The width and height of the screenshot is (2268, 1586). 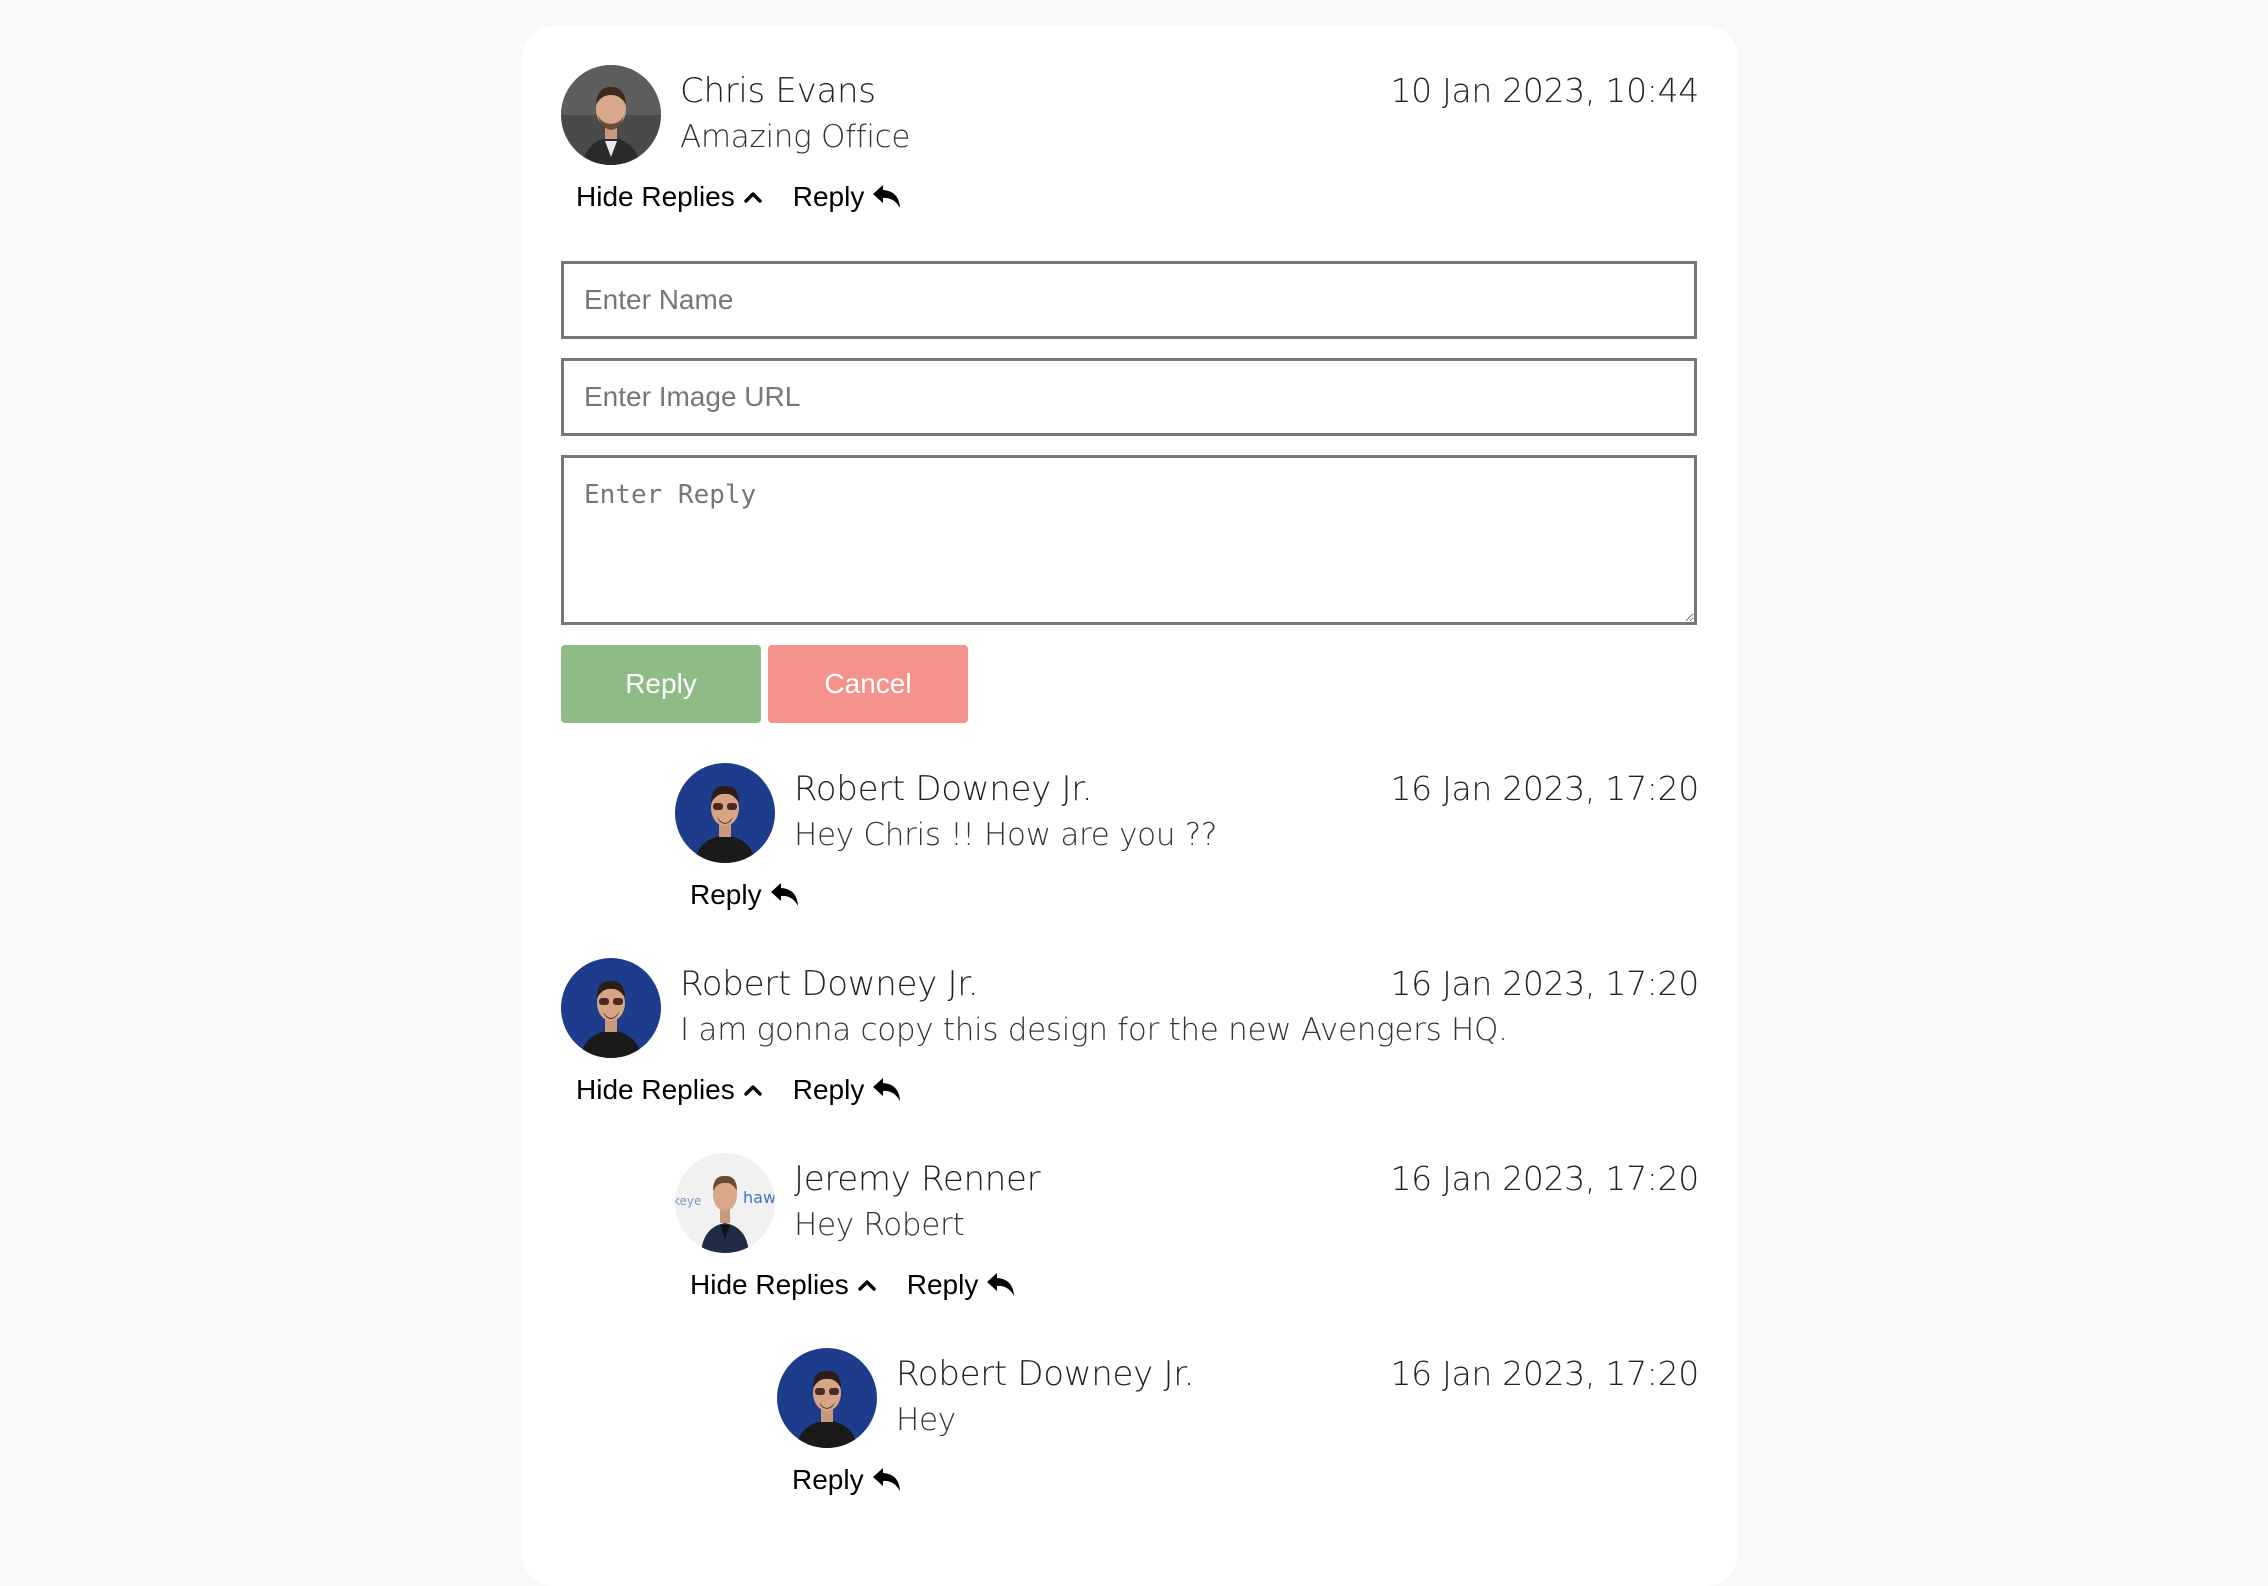 I want to click on cancel-button: Cancel, so click(x=868, y=684).